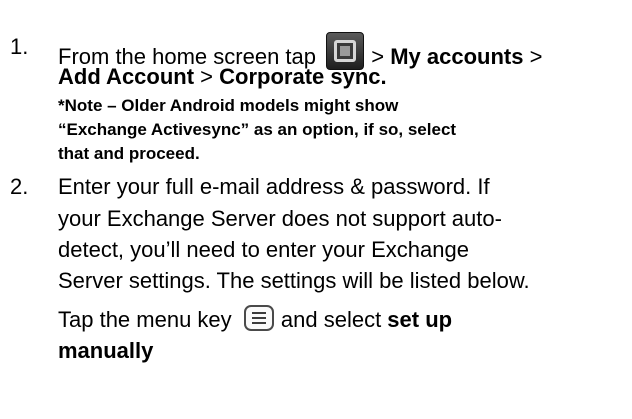  What do you see at coordinates (228, 105) in the screenshot?
I see `note-line: *Note – Older Android models might show` at bounding box center [228, 105].